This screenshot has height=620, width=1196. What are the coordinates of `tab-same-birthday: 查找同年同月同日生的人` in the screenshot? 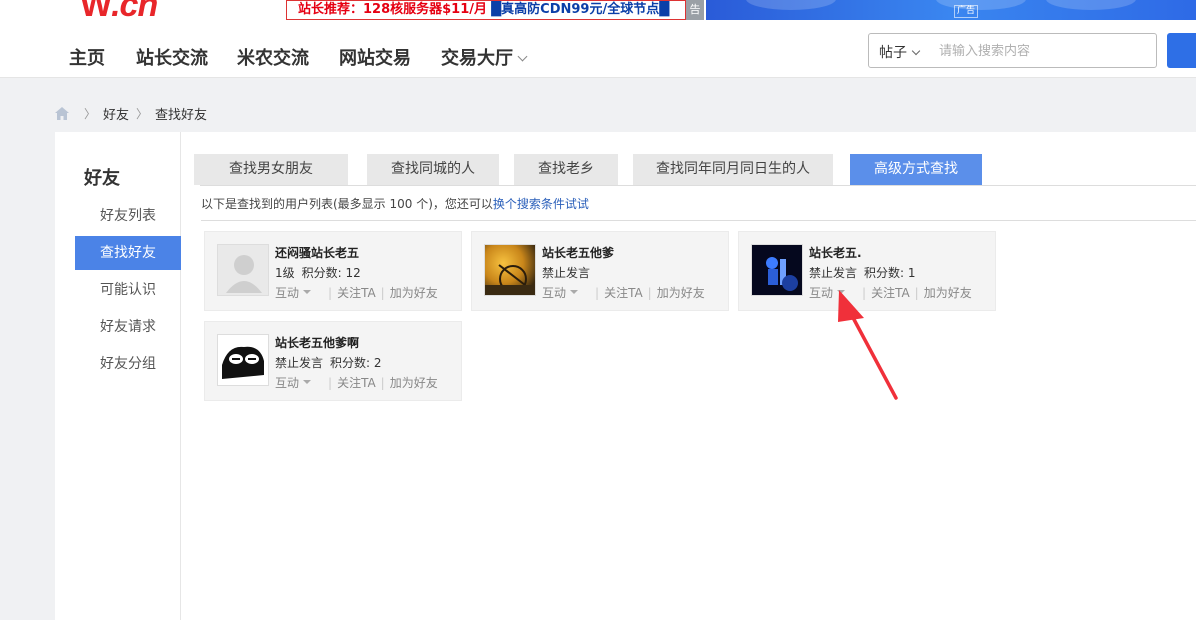 It's located at (733, 169).